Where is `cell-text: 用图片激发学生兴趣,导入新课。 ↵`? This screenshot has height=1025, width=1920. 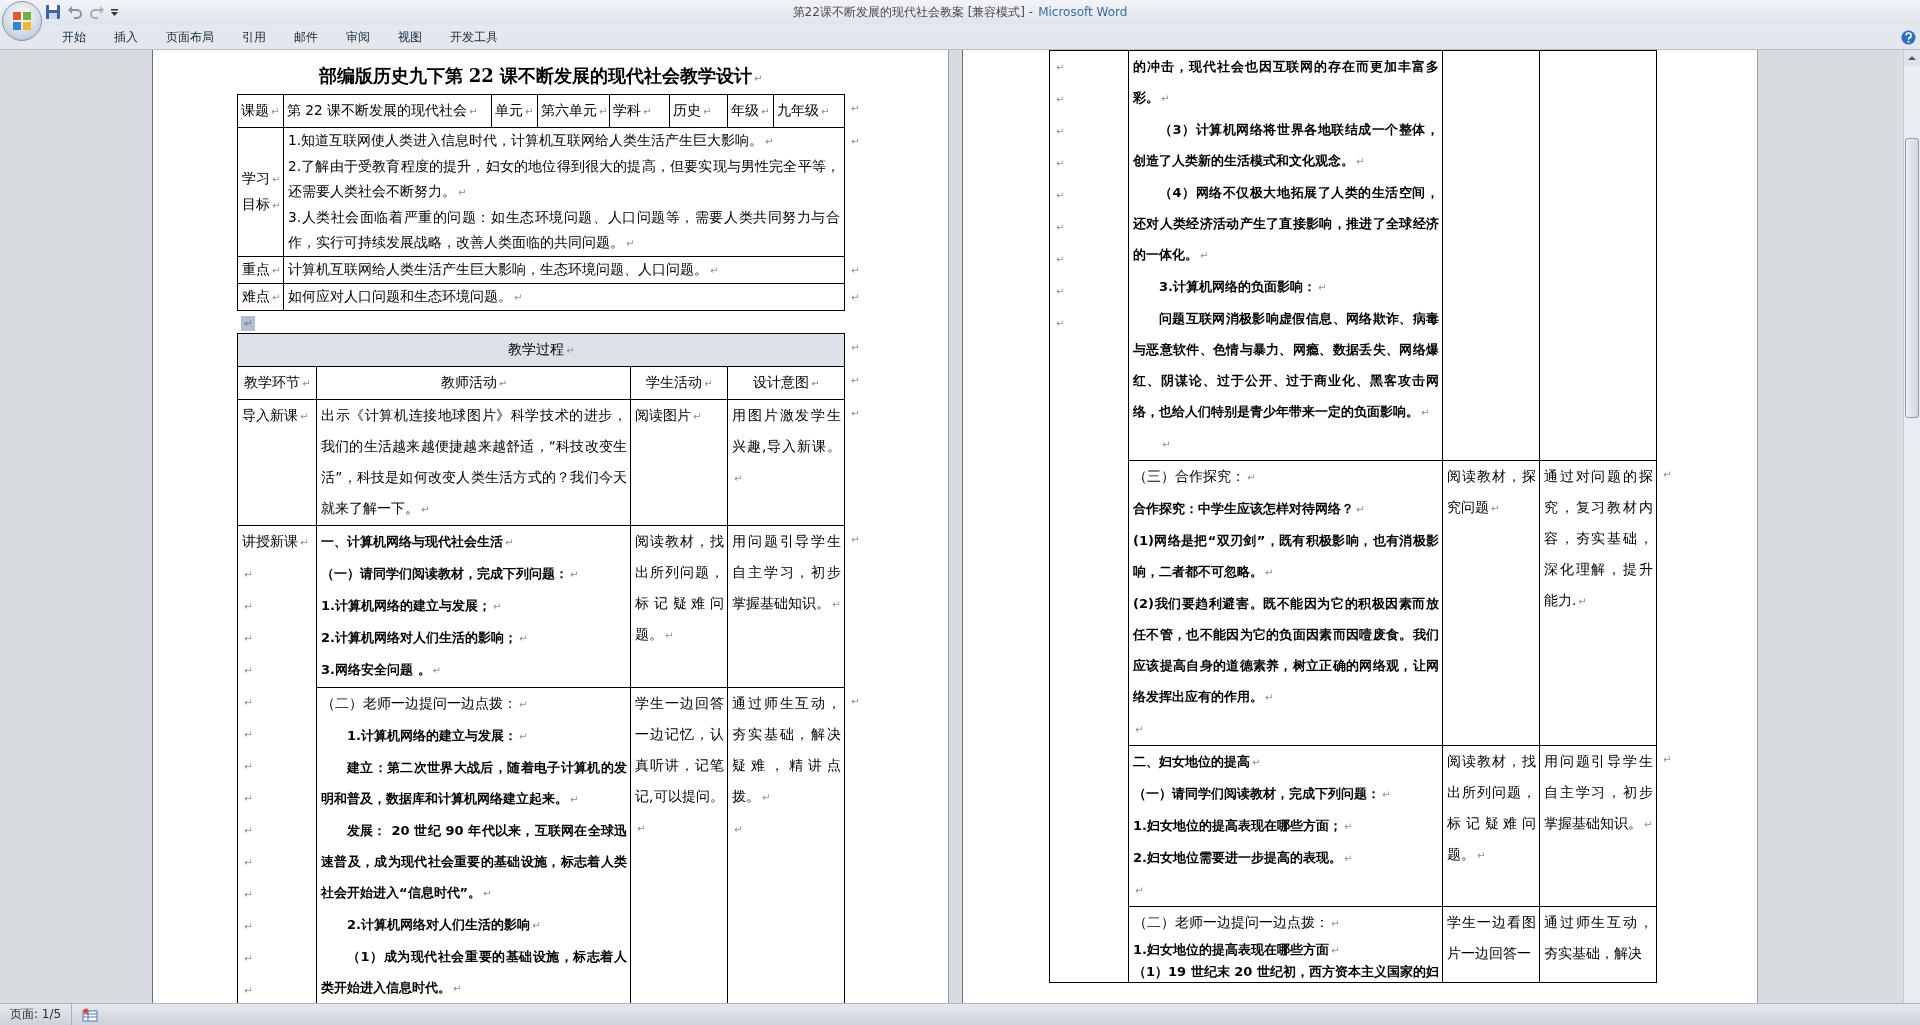
cell-text: 用图片激发学生兴趣,导入新课。 ↵ is located at coordinates (786, 446).